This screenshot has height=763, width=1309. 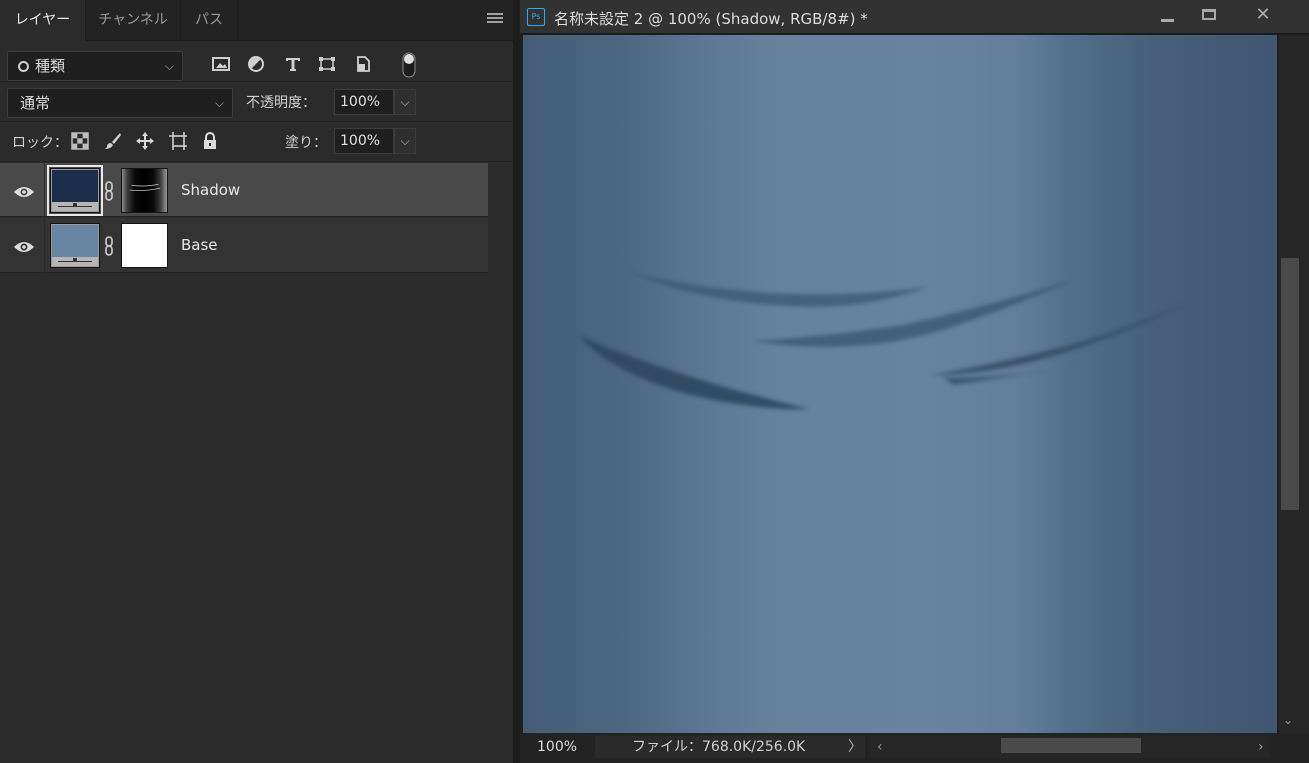 I want to click on horizontal-scroll-thumb, so click(x=1071, y=745).